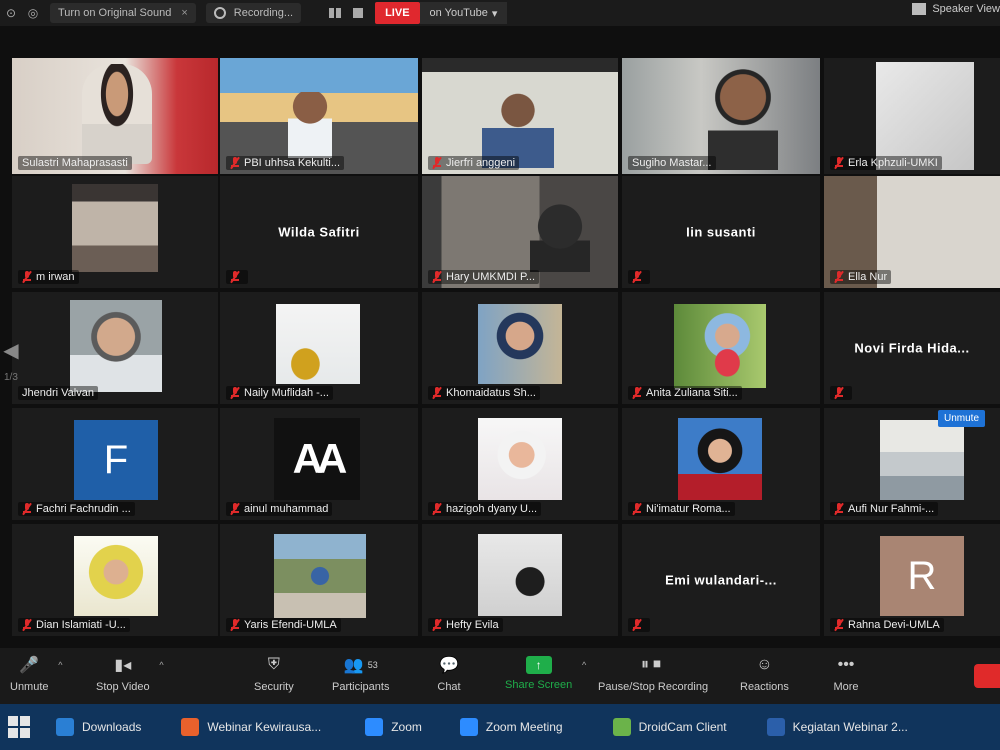 Image resolution: width=1000 pixels, height=750 pixels. What do you see at coordinates (184, 13) in the screenshot?
I see `close-icon: ×` at bounding box center [184, 13].